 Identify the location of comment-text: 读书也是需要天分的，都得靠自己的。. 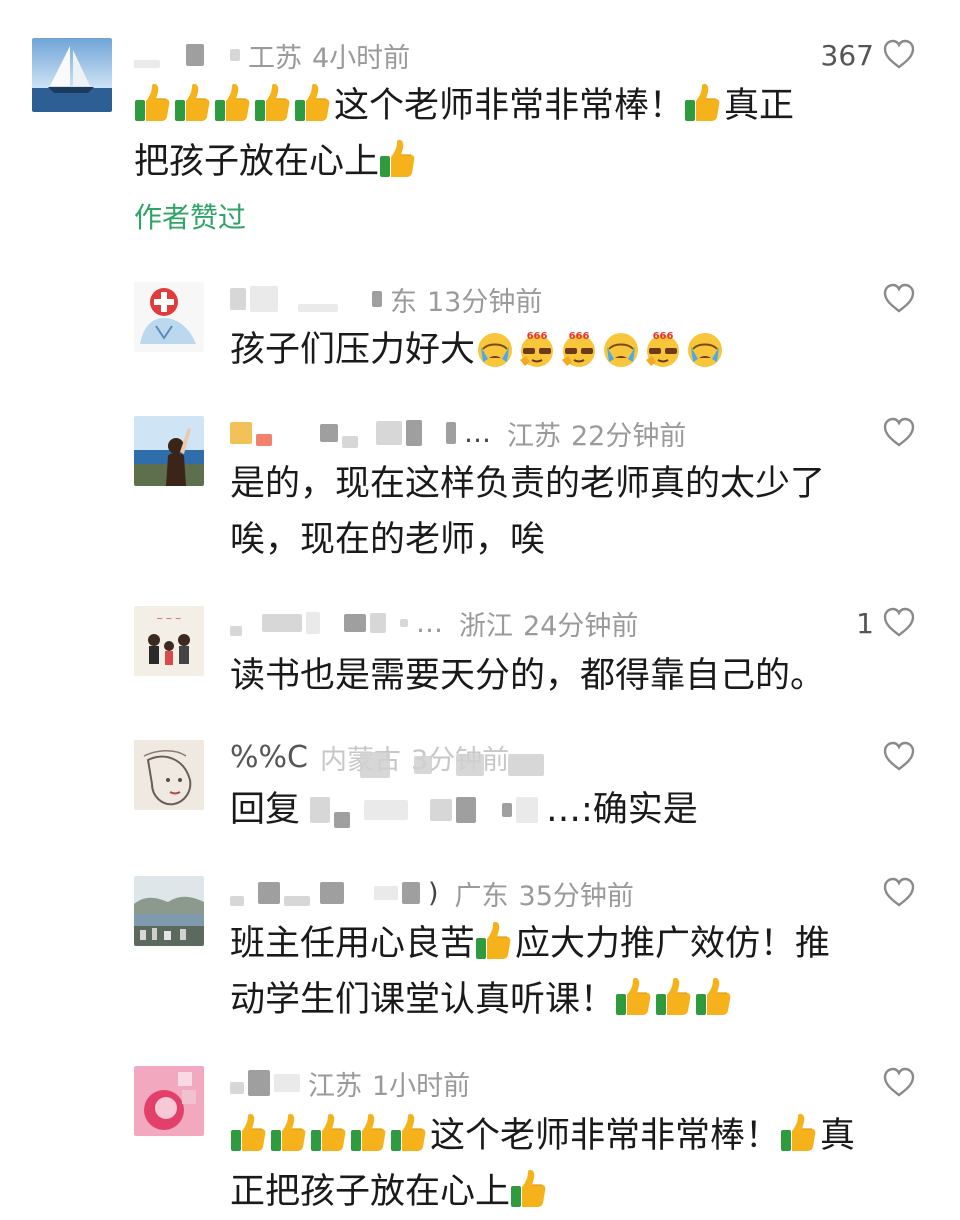
(580, 676).